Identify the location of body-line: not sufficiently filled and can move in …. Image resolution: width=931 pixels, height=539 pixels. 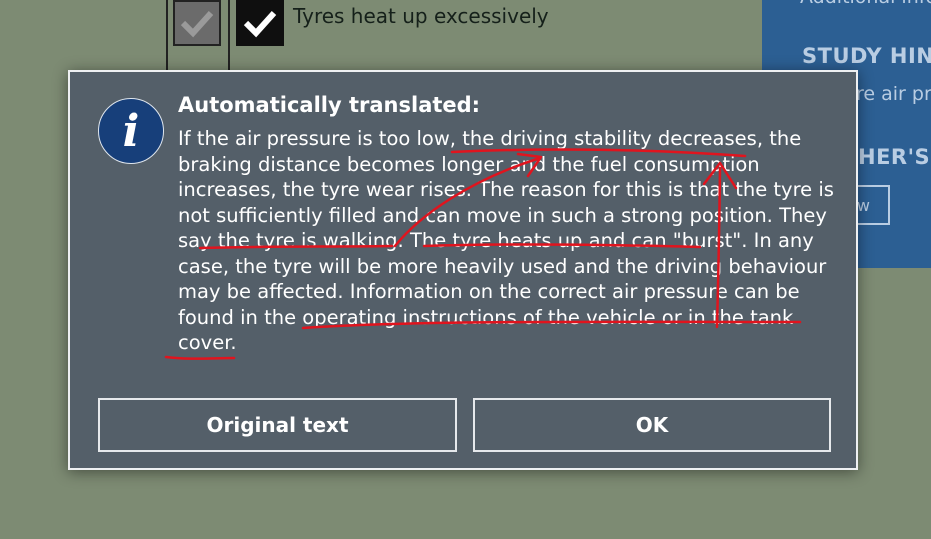
(502, 215).